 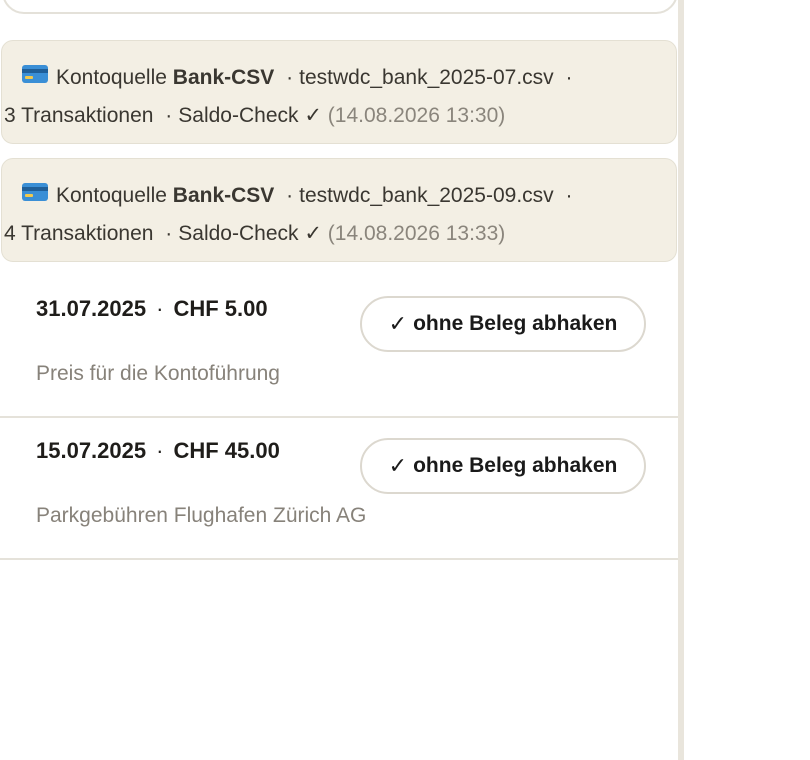 I want to click on transaction-amount: CHF 5.00, so click(x=220, y=308).